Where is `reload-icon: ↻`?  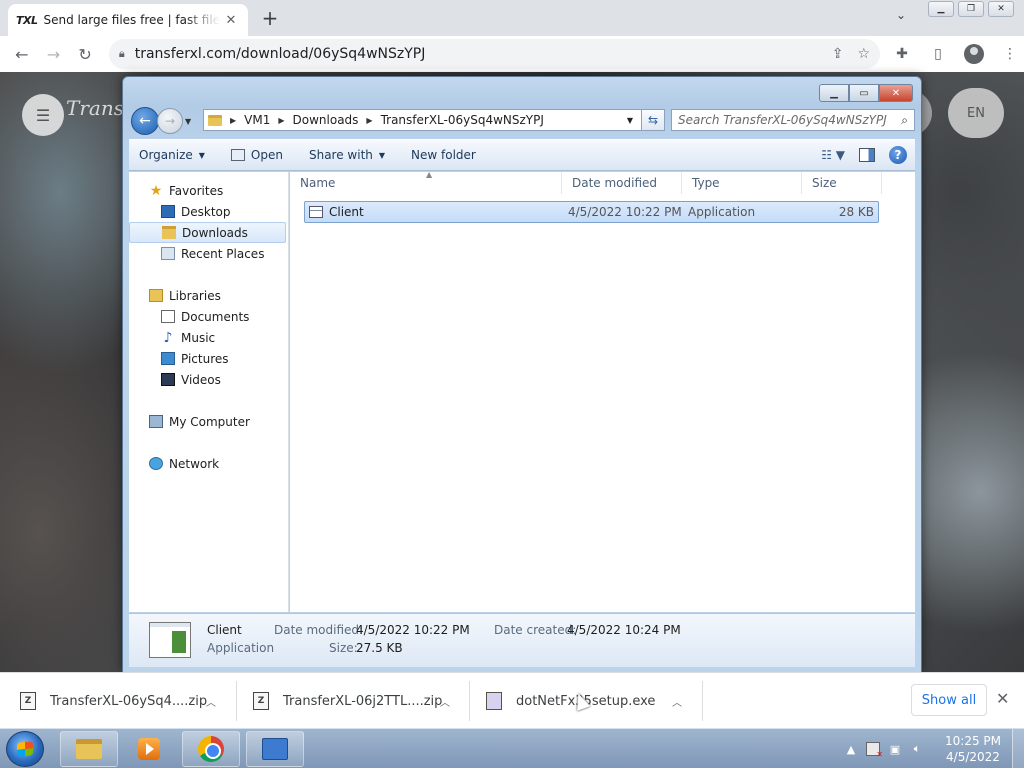
reload-icon: ↻ is located at coordinates (85, 54).